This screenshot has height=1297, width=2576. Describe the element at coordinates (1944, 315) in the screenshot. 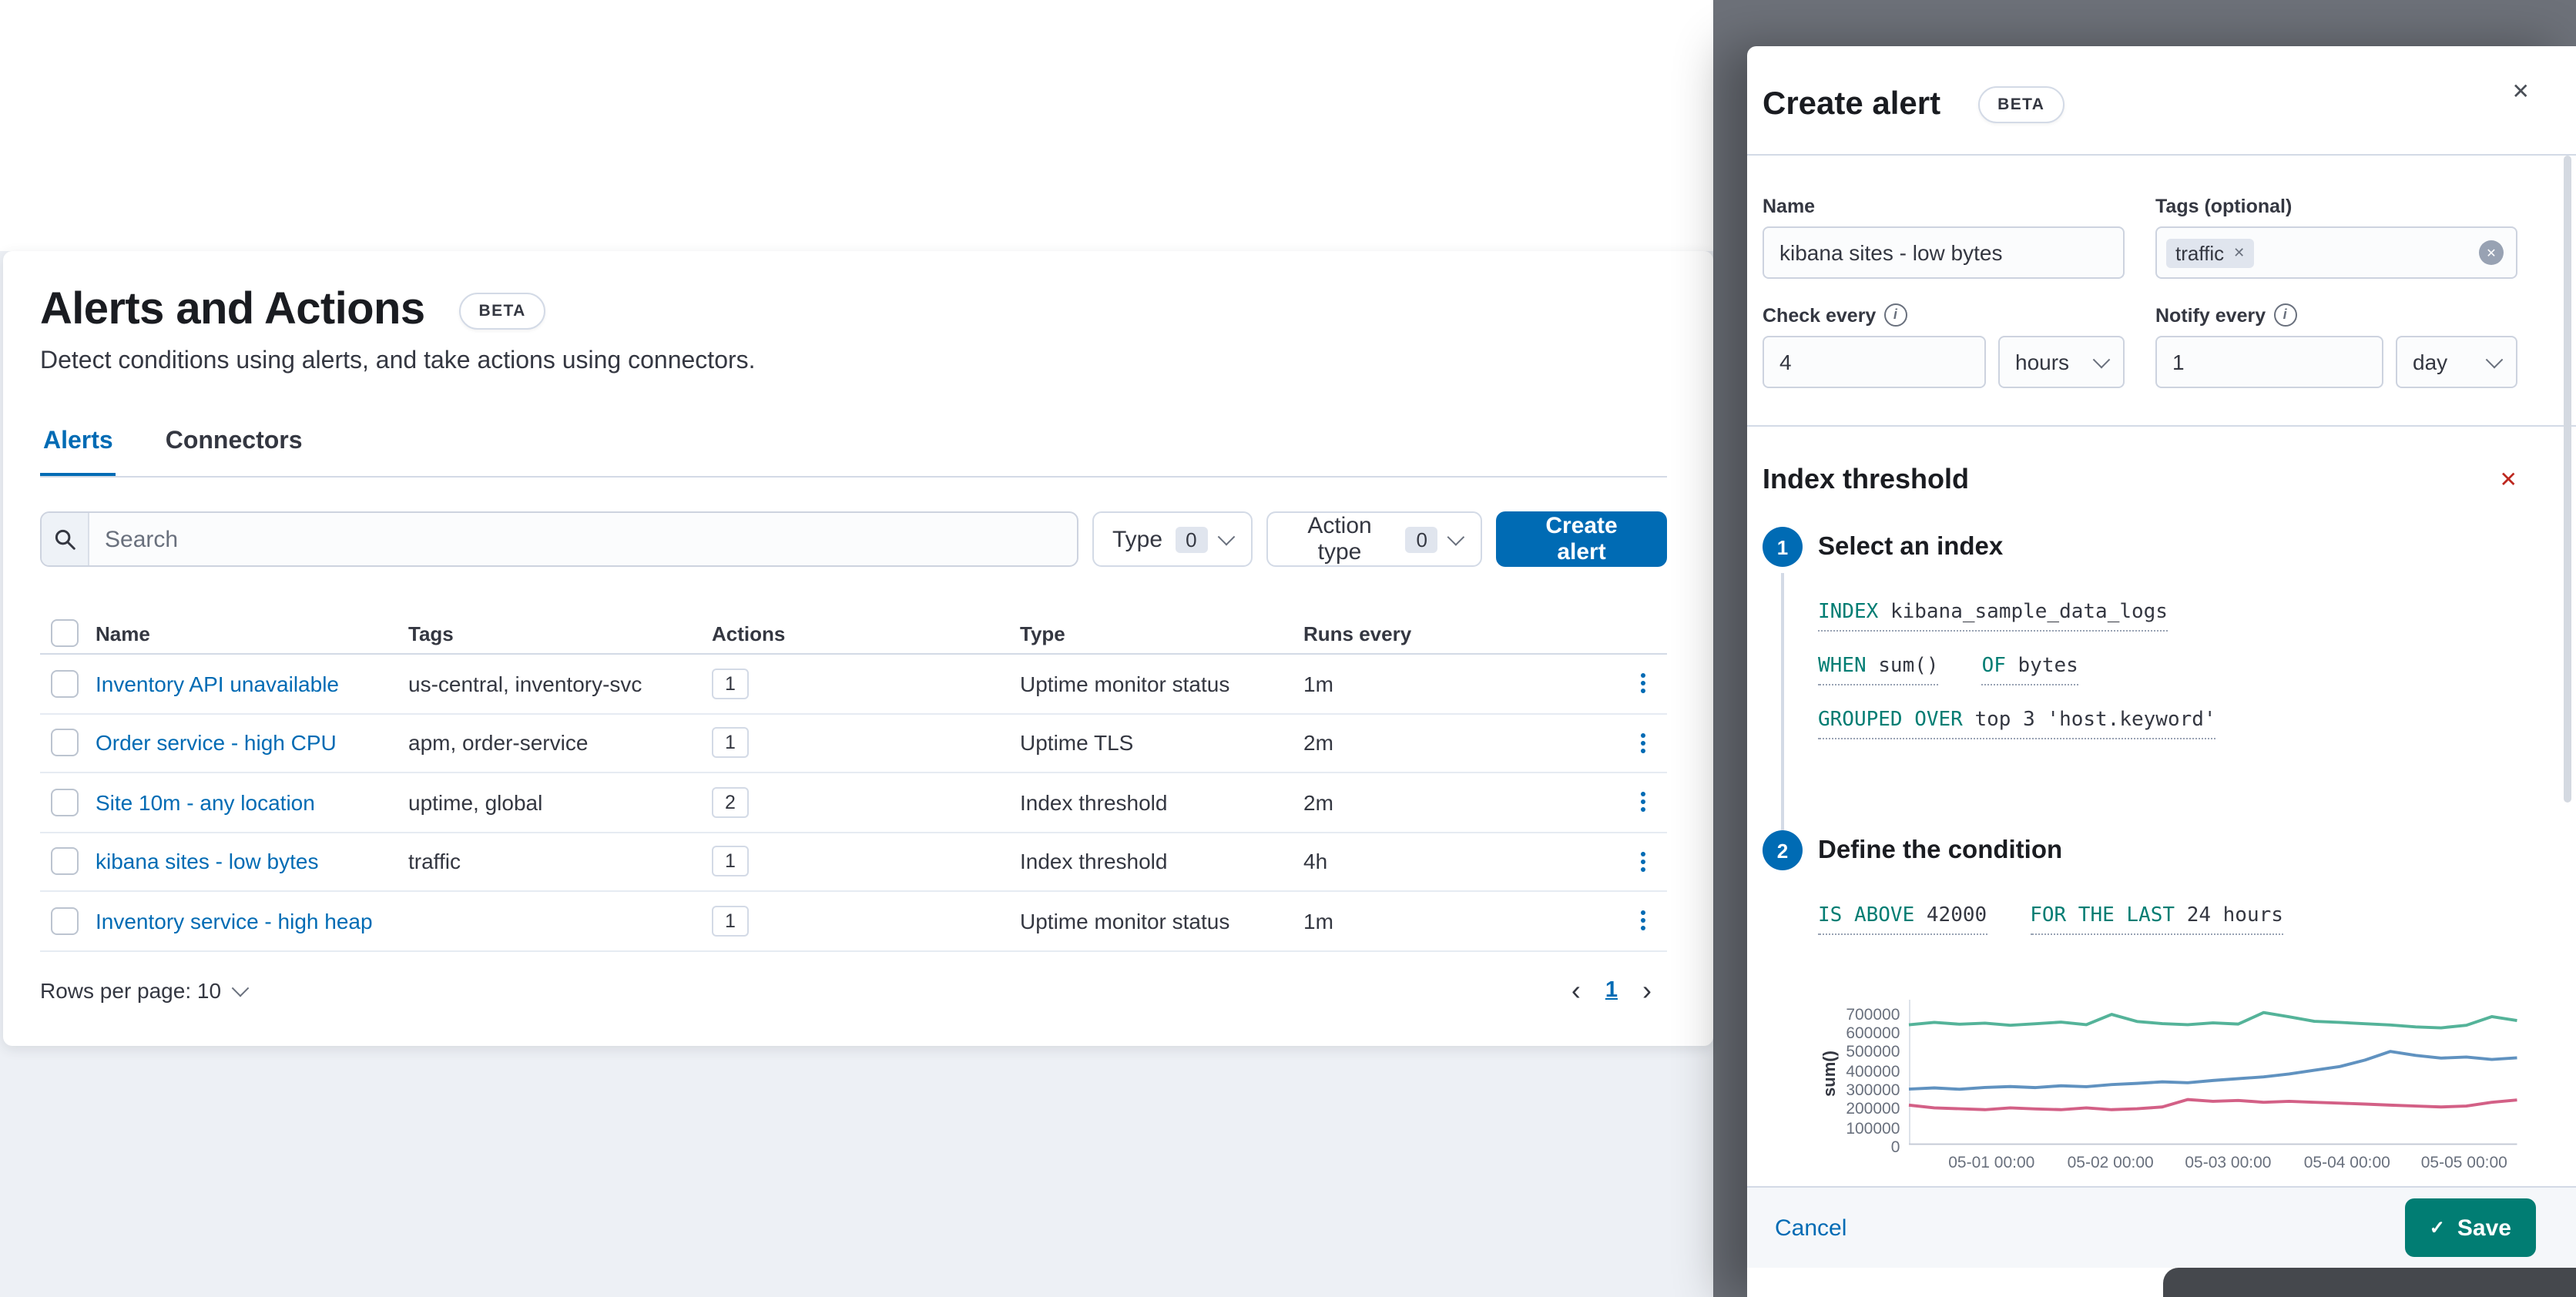

I see `check-every-label: Check every i` at that location.